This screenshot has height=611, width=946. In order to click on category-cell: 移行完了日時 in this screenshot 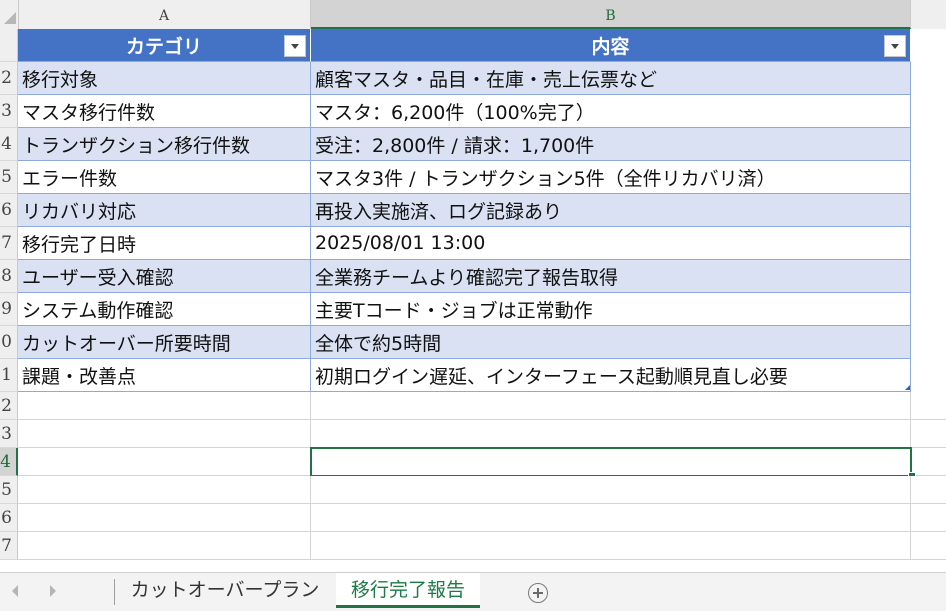, I will do `click(164, 243)`.